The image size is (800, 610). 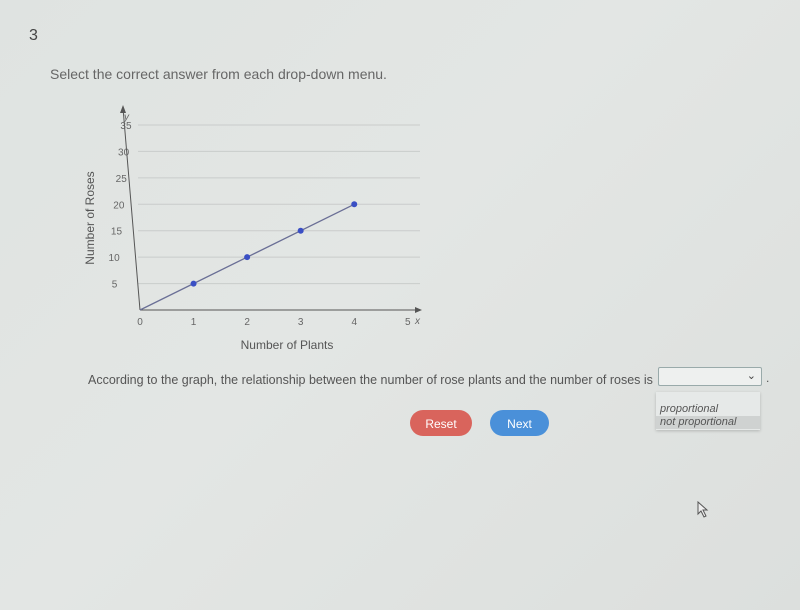 I want to click on x-tick-label: 1, so click(x=194, y=322).